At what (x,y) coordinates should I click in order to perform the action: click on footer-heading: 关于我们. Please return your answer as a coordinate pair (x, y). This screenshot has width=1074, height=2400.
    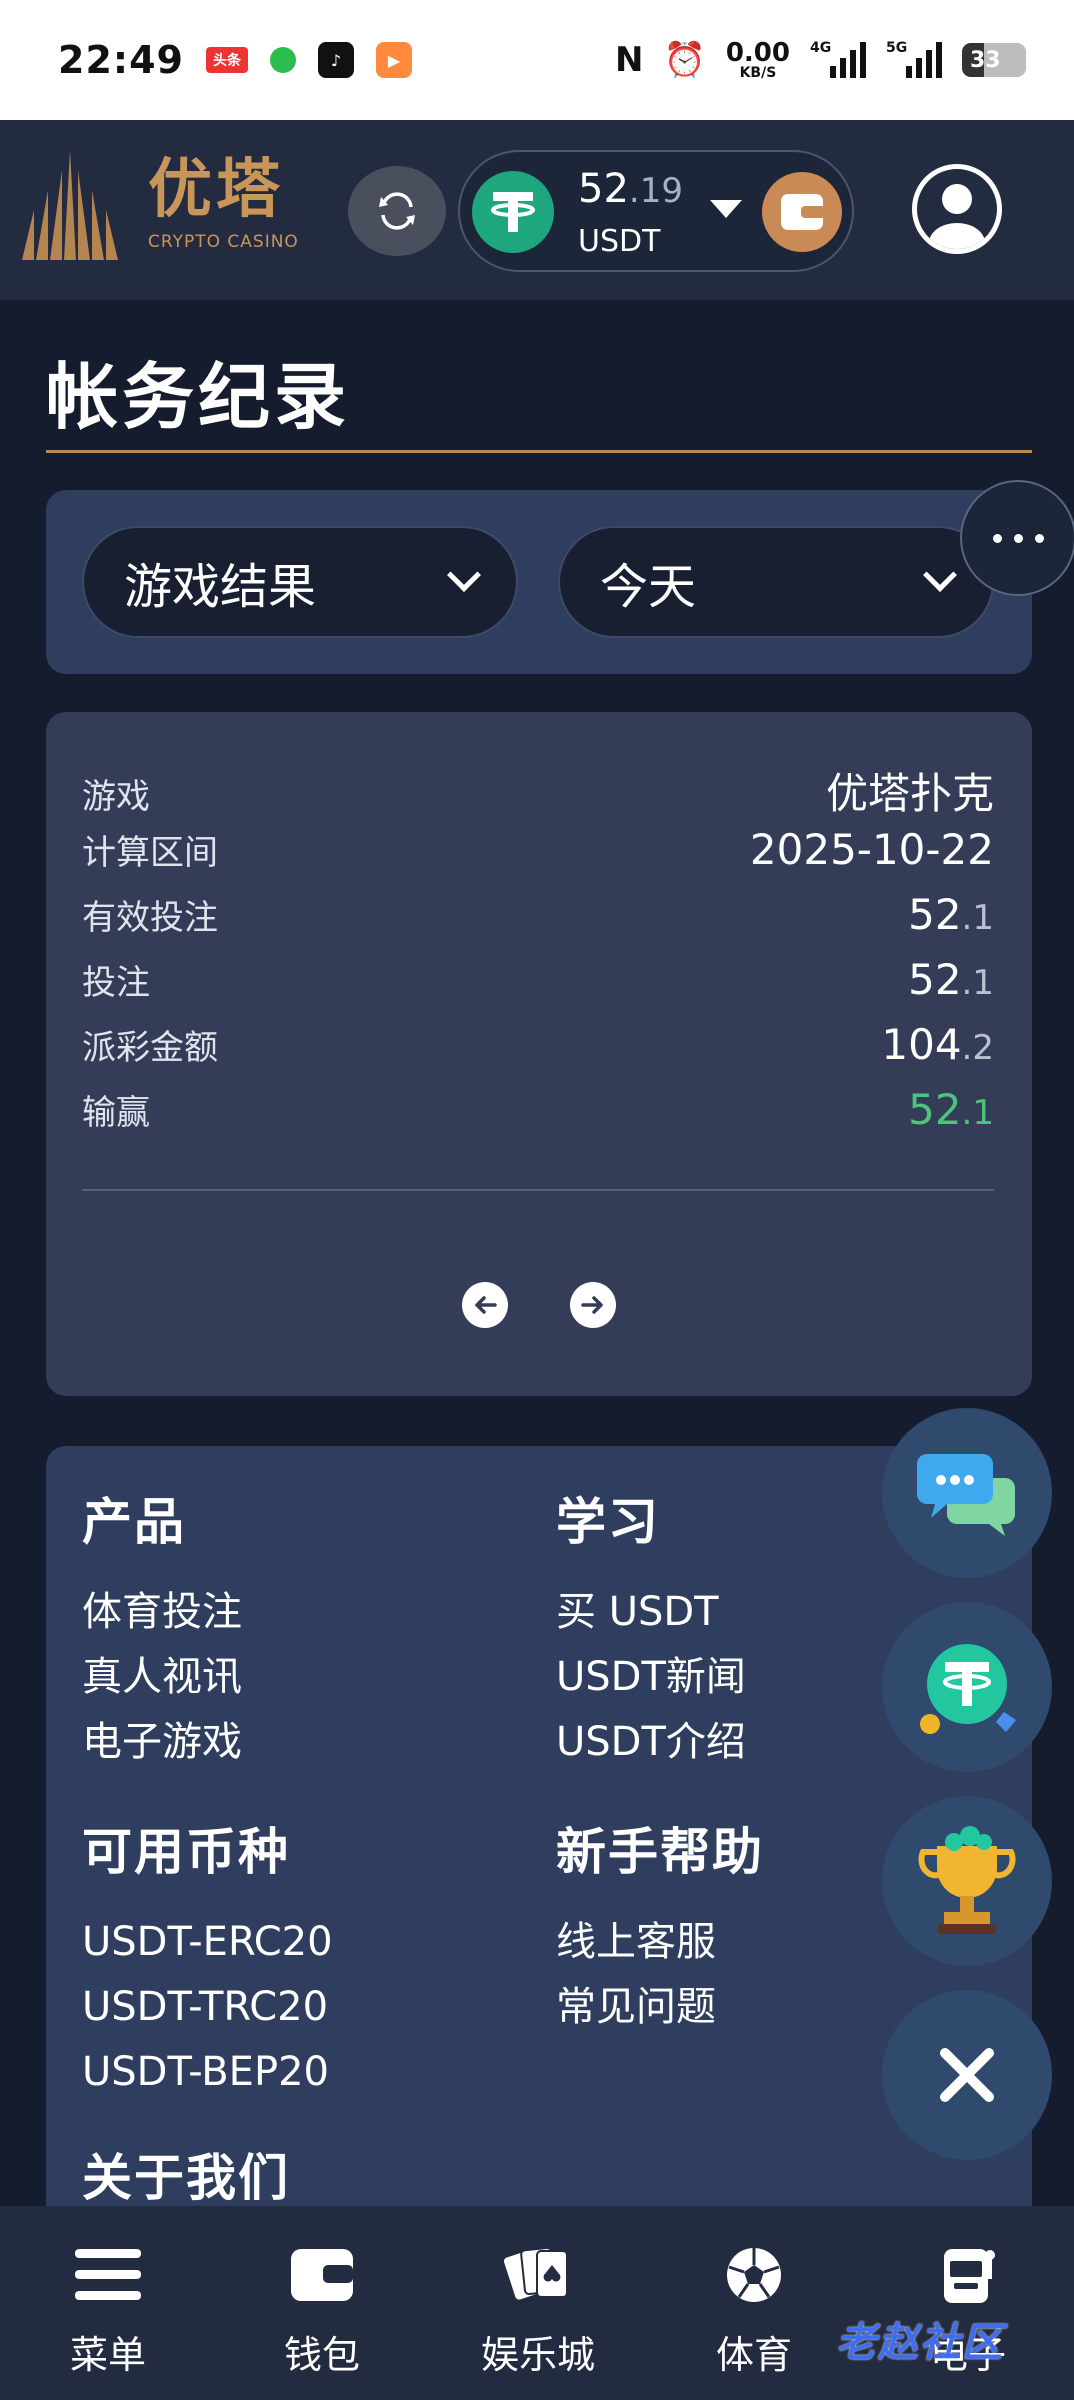
    Looking at the image, I should click on (186, 2172).